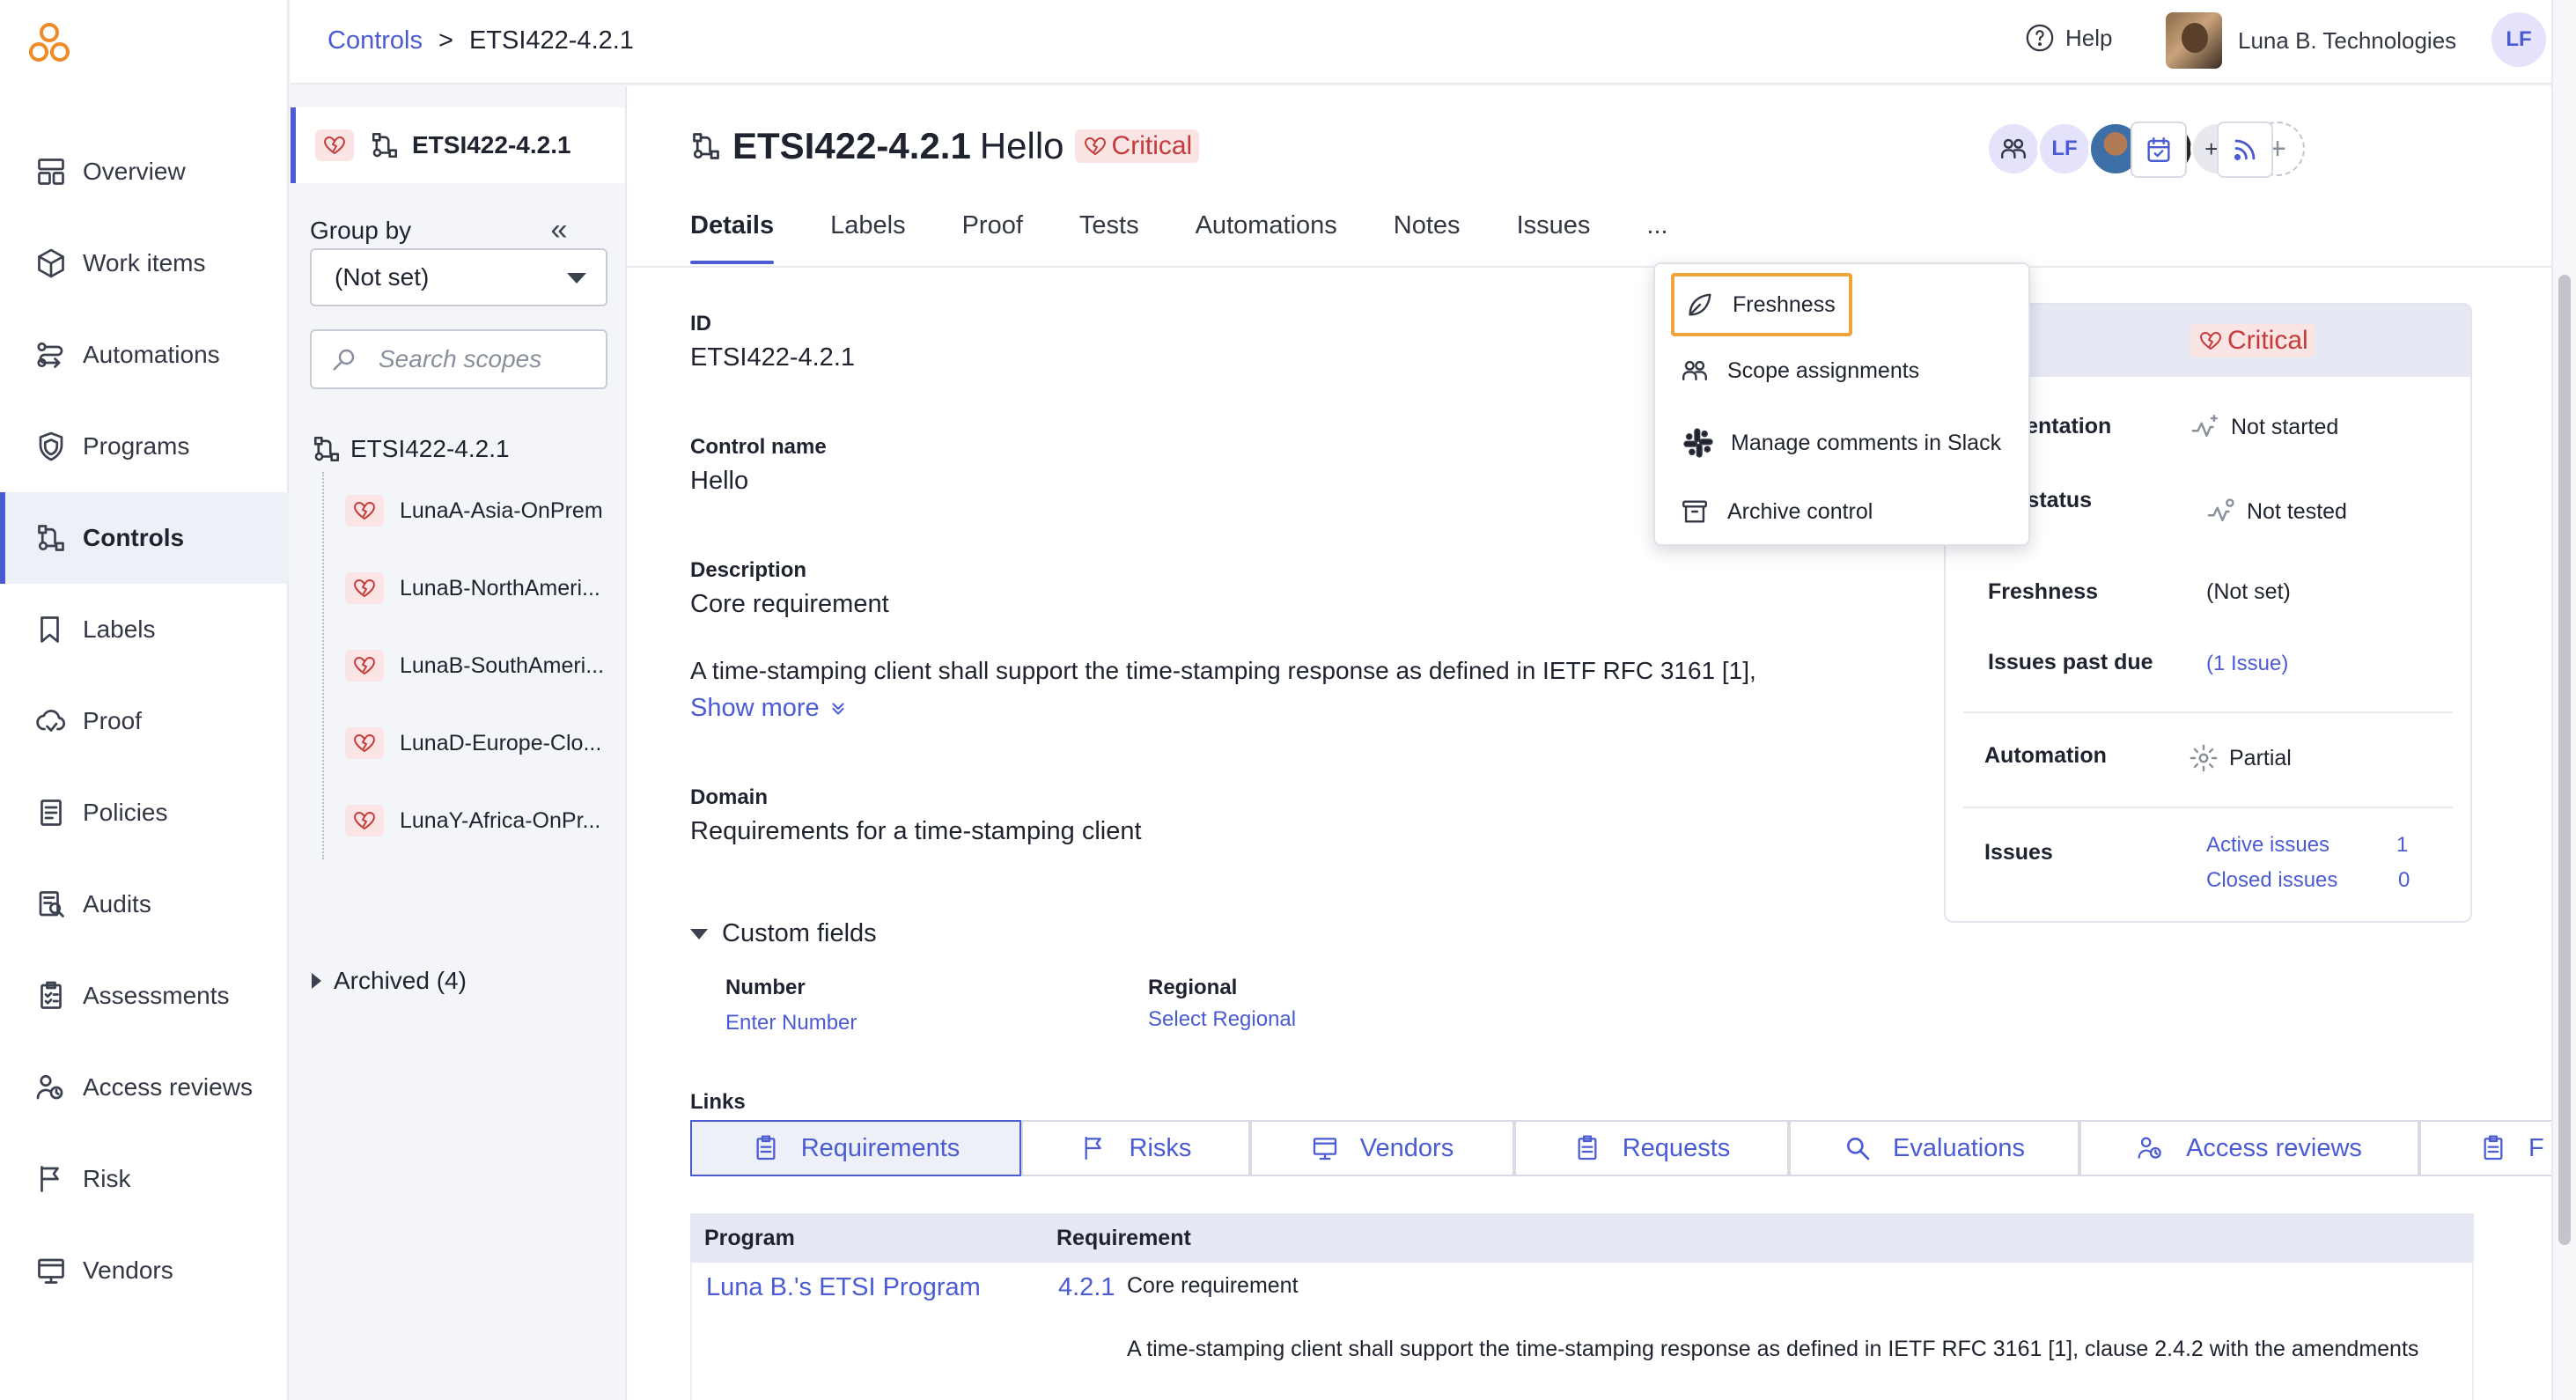 Image resolution: width=2576 pixels, height=1400 pixels. What do you see at coordinates (769, 708) in the screenshot?
I see `show-more-link: Show more` at bounding box center [769, 708].